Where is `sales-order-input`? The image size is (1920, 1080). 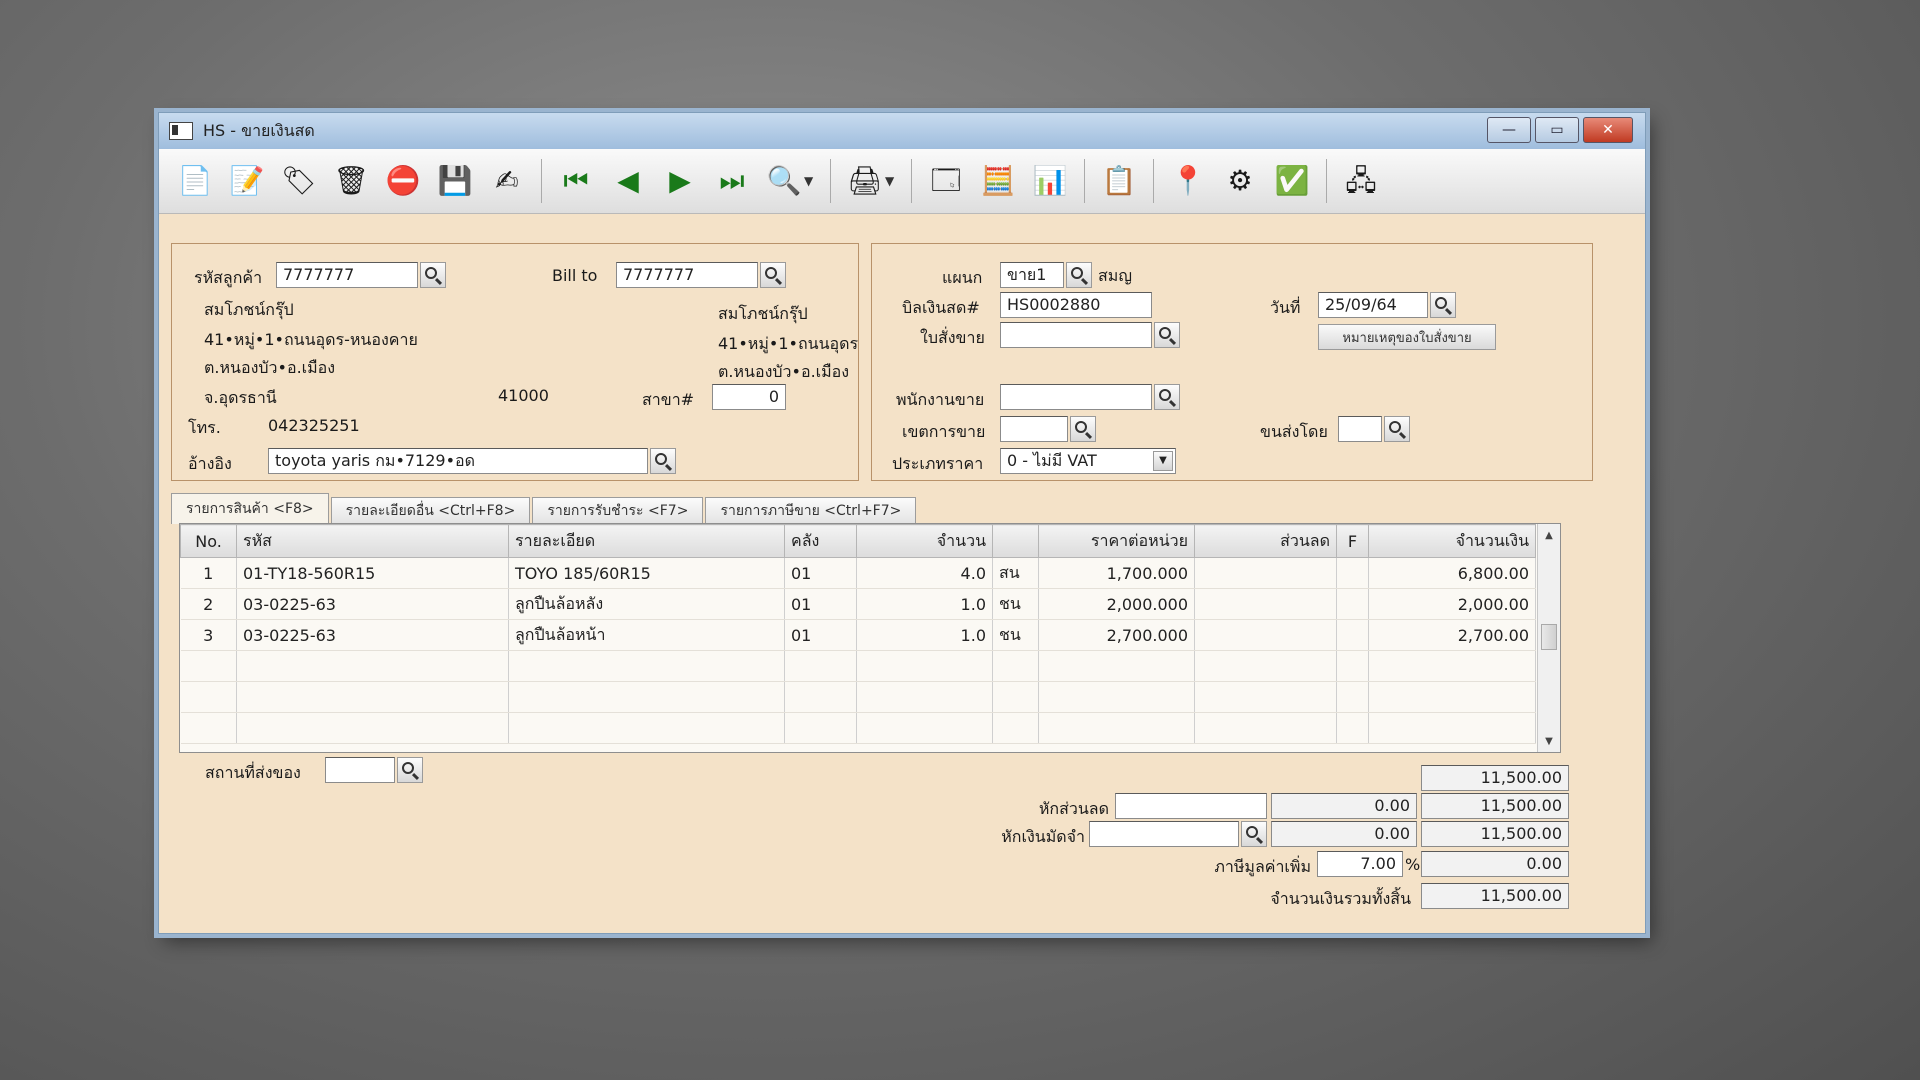 sales-order-input is located at coordinates (1076, 335).